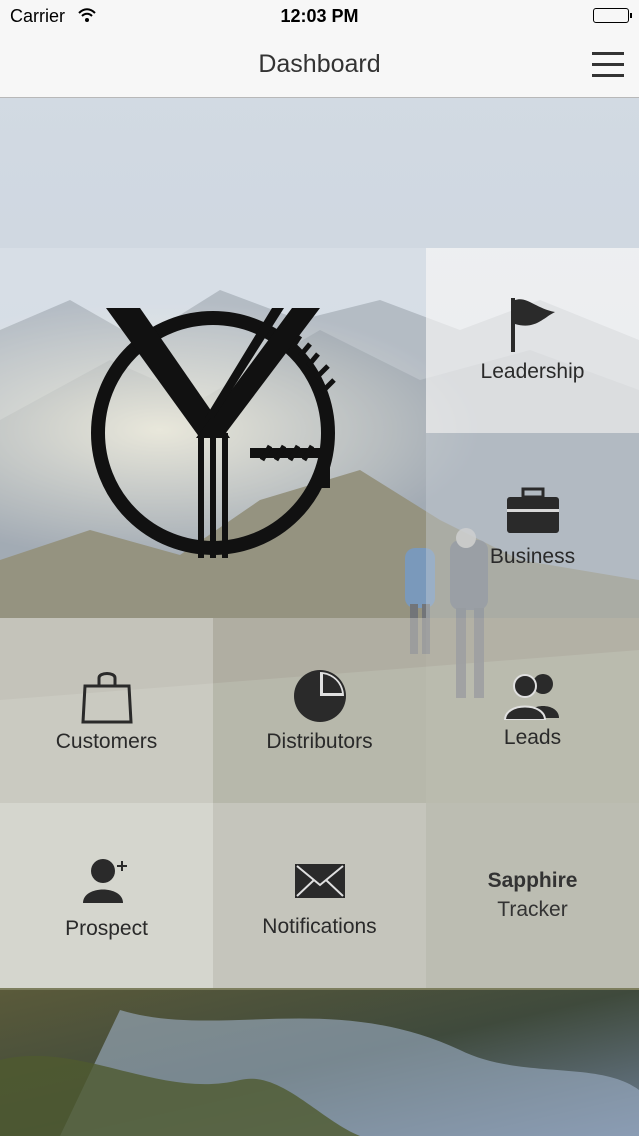  I want to click on briefcase-icon, so click(532, 510).